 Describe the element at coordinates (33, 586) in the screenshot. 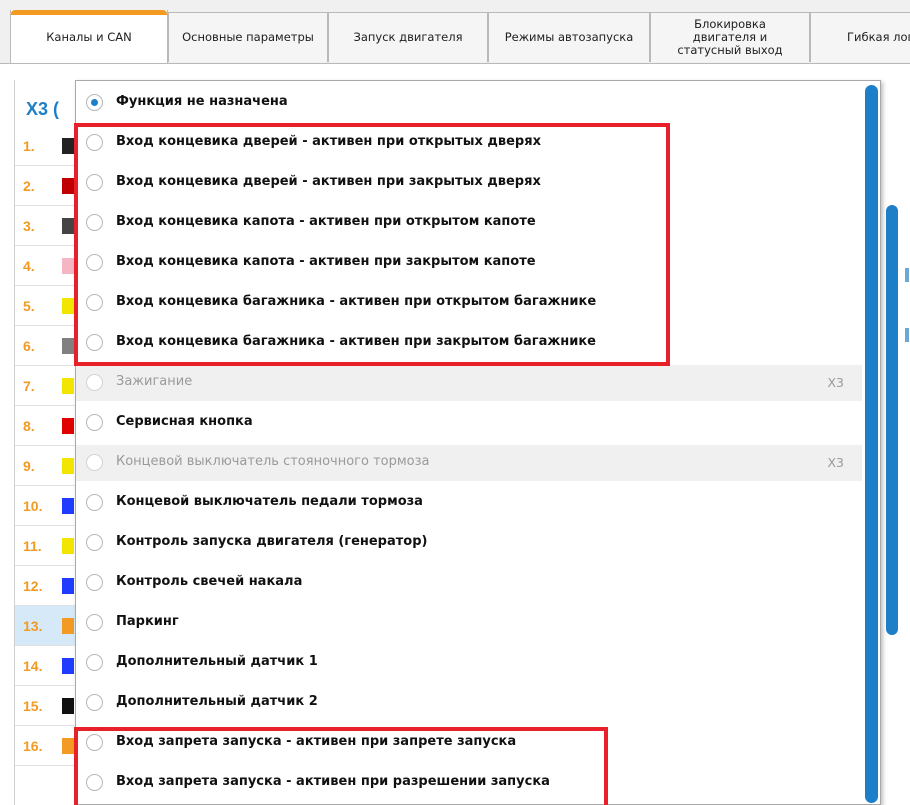

I see `channel-number: 12.` at that location.